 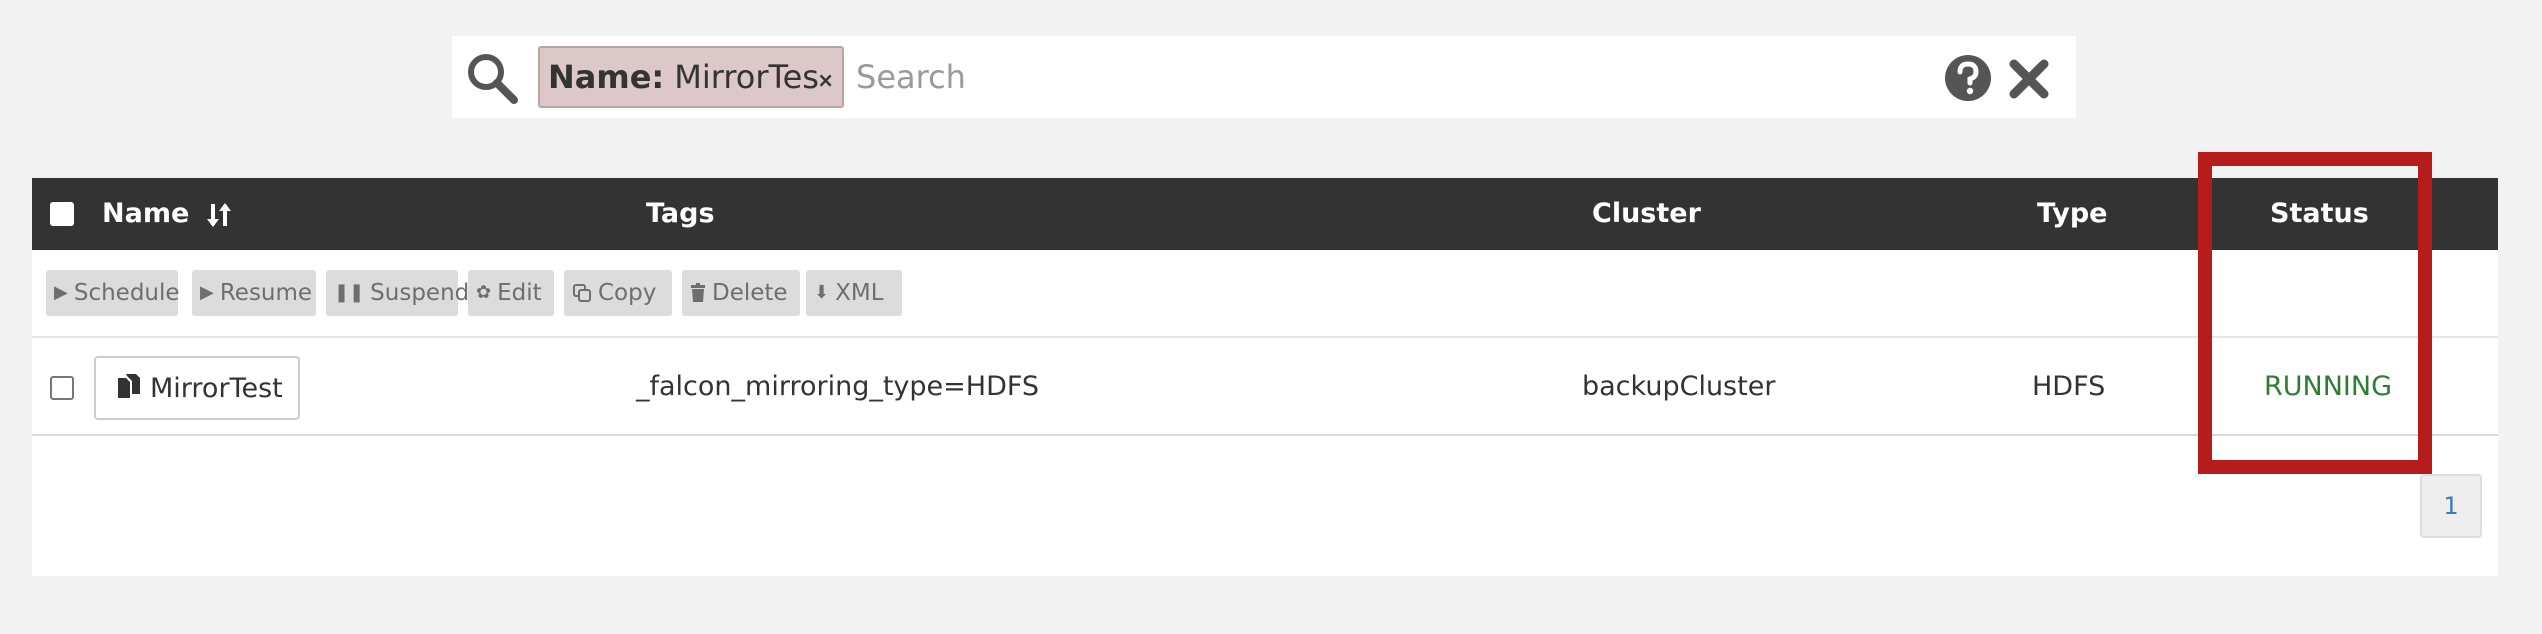 What do you see at coordinates (1354, 77) in the screenshot?
I see `search-input` at bounding box center [1354, 77].